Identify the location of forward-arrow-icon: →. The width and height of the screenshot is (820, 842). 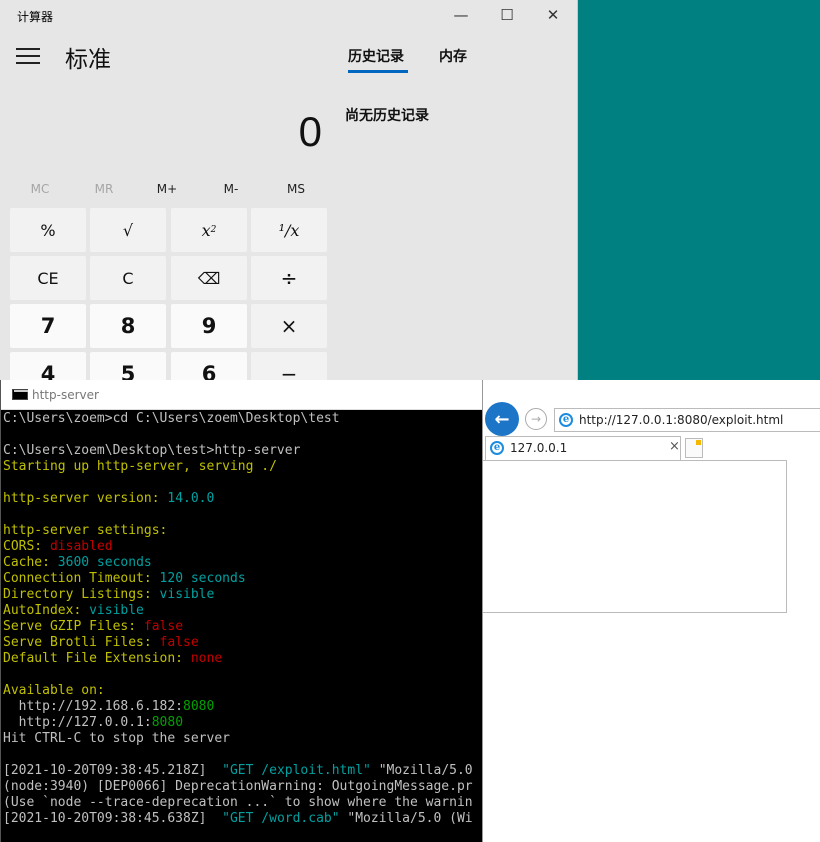
(536, 419).